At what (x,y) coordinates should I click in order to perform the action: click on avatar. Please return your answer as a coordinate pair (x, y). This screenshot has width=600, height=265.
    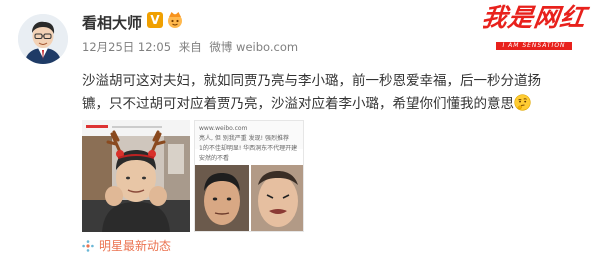
    Looking at the image, I should click on (43, 39).